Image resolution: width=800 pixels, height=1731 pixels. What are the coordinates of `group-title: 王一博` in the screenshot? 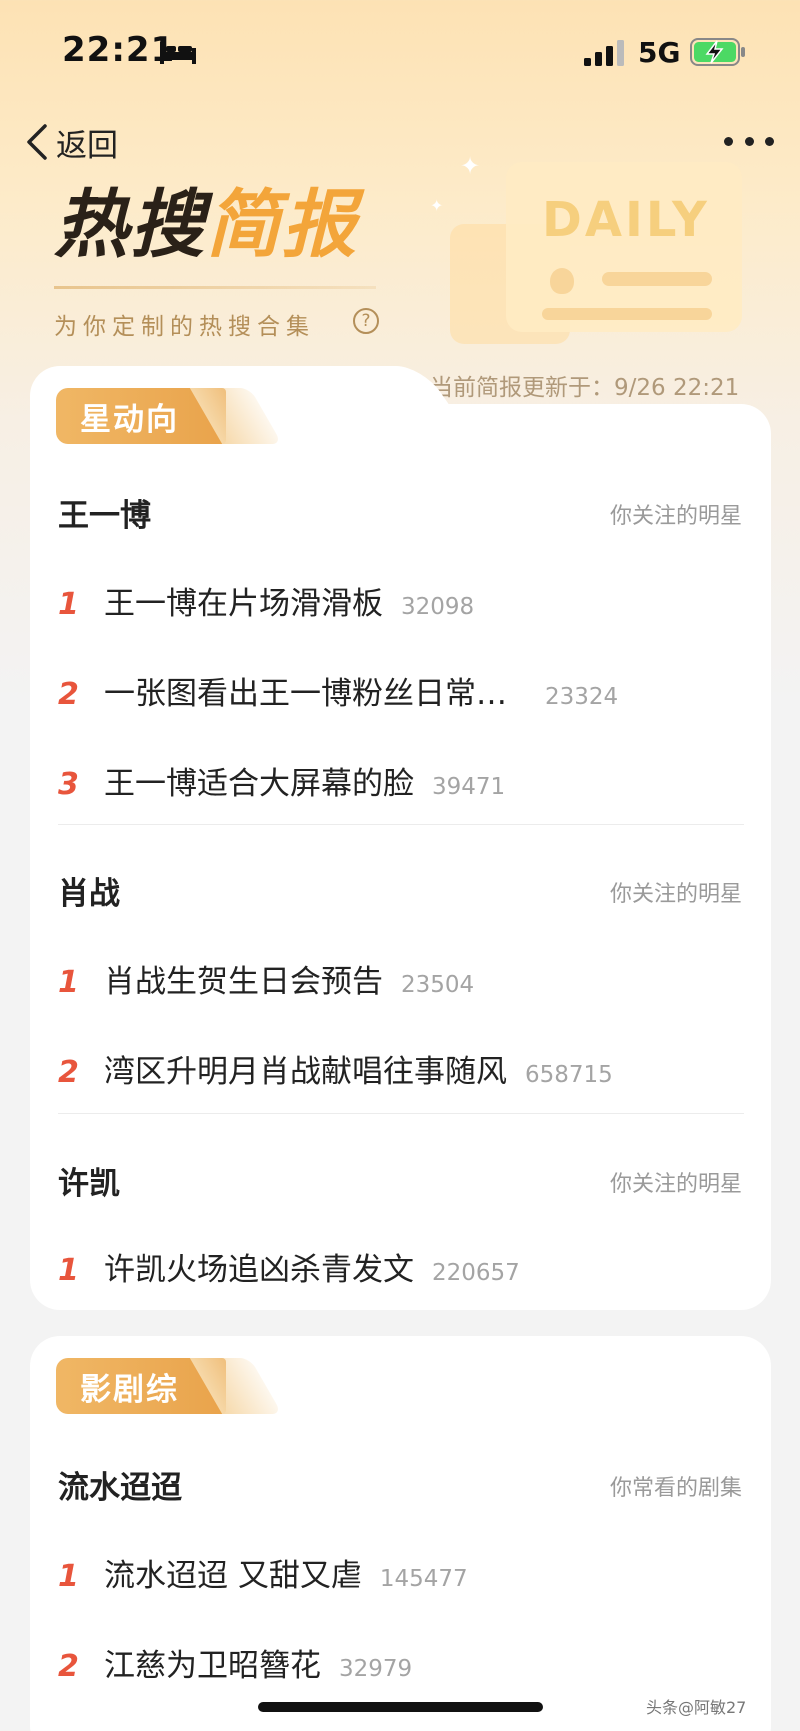 It's located at (104, 512).